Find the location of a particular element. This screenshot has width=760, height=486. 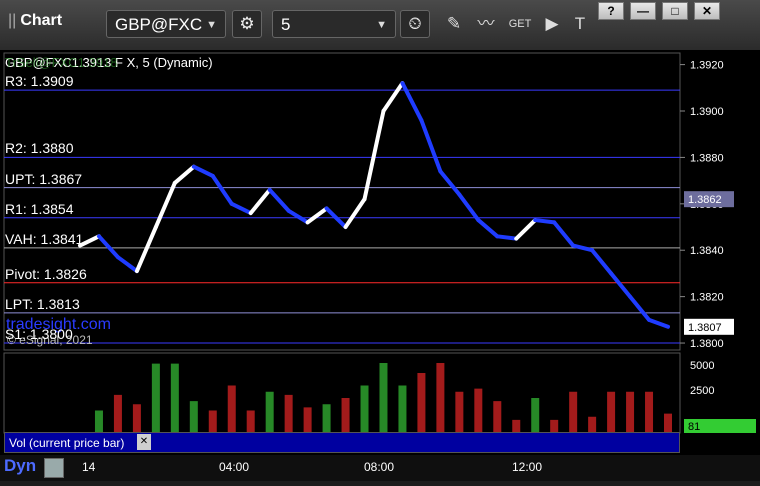

level-label: Pivot: 1.3826 is located at coordinates (46, 273).